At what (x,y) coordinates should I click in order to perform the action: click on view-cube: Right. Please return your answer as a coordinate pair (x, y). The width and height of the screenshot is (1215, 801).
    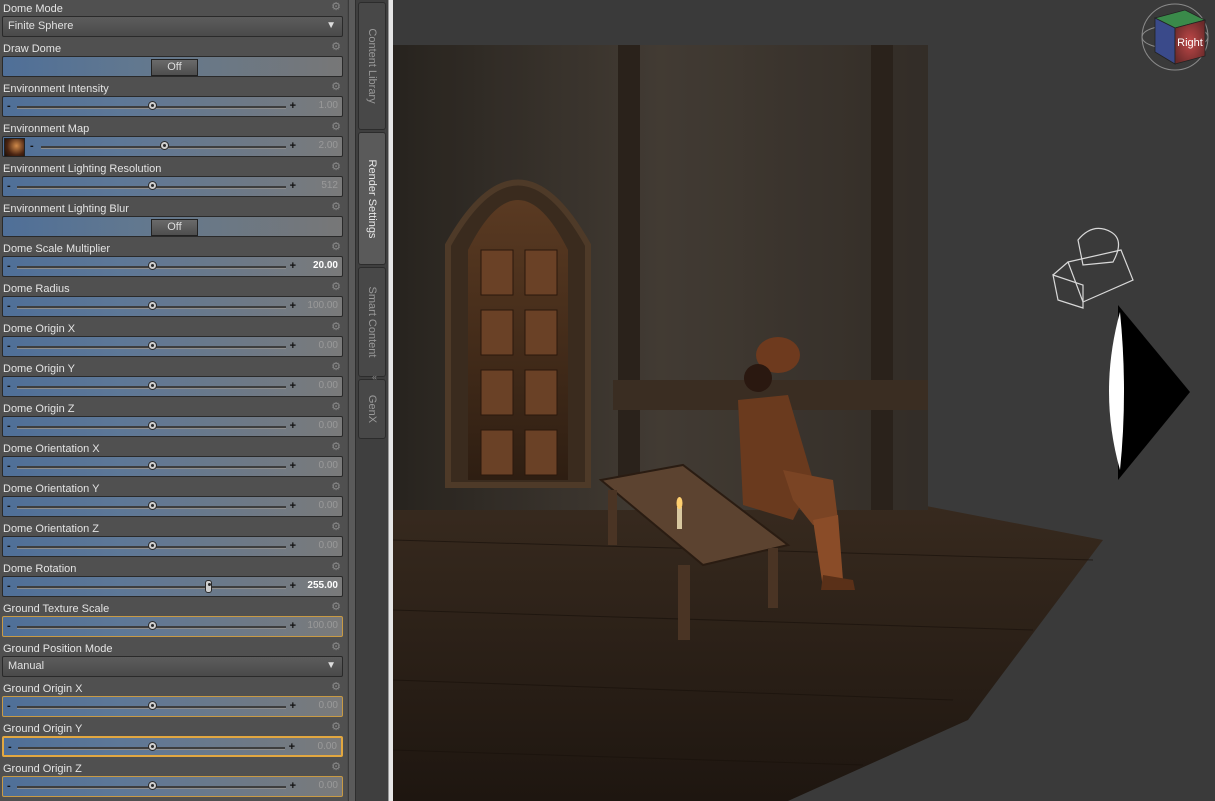
    Looking at the image, I should click on (1175, 37).